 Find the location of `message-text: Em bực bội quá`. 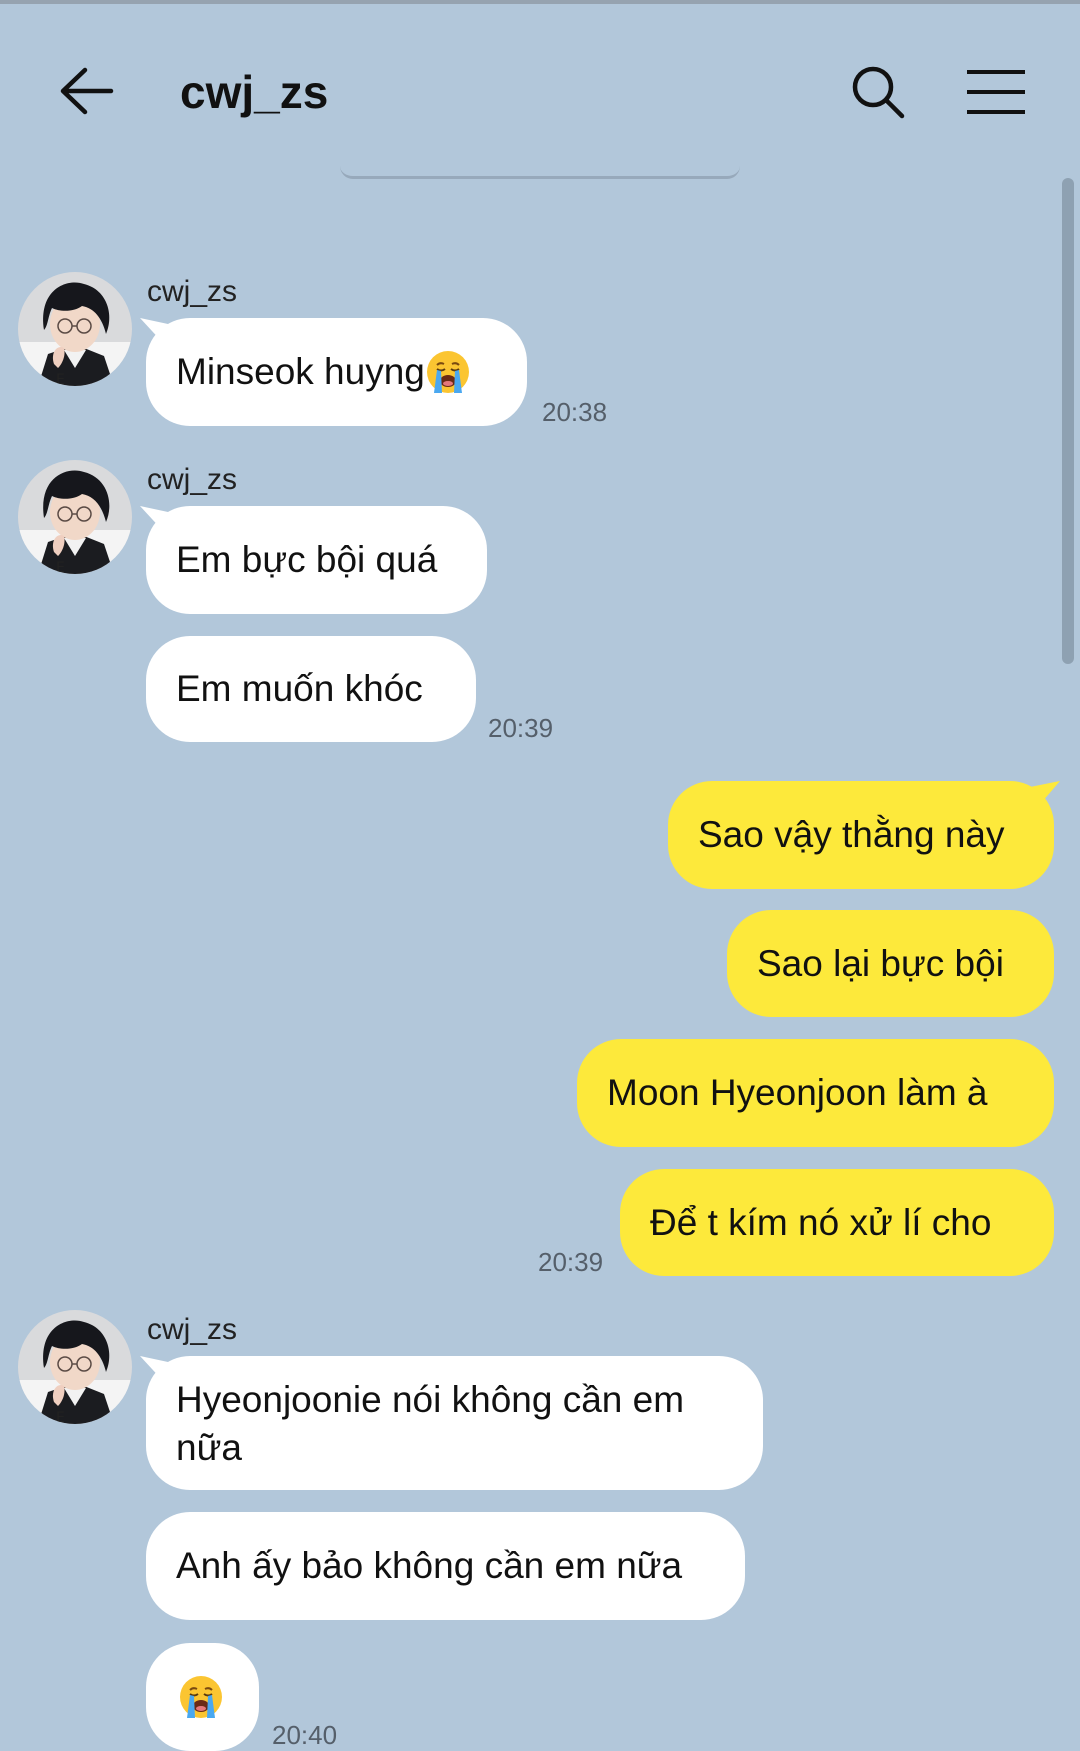

message-text: Em bực bội quá is located at coordinates (307, 559).